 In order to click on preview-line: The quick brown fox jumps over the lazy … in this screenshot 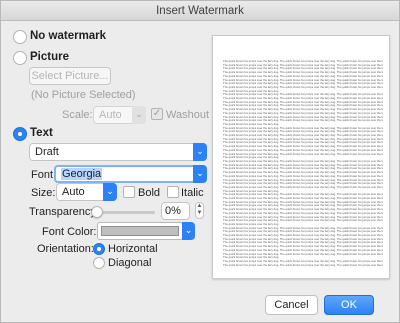, I will do `click(303, 265)`.